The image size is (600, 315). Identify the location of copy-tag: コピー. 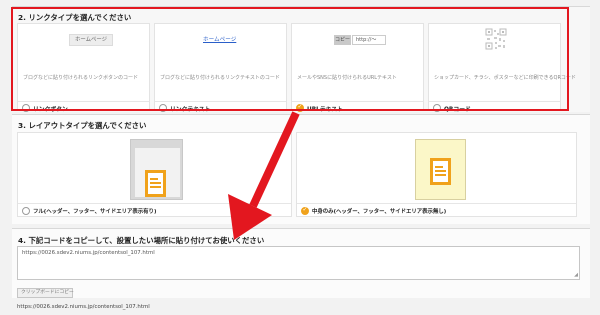
(342, 40).